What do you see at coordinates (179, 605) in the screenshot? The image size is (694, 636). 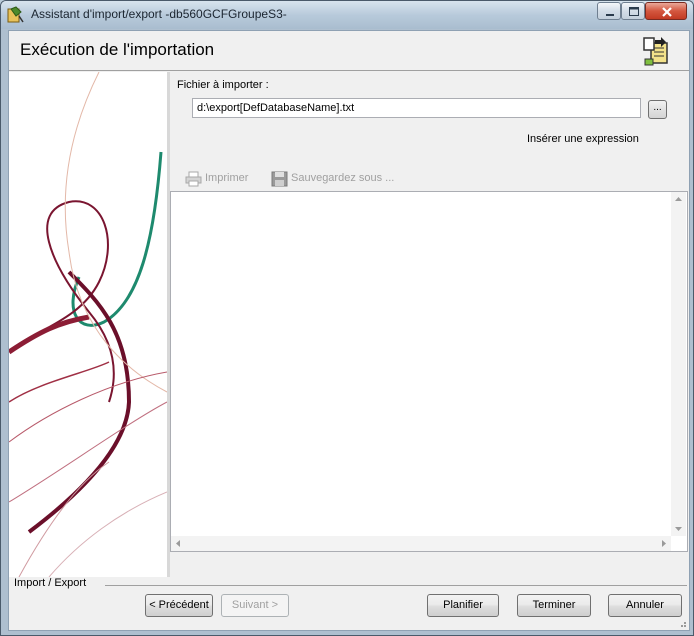 I see `previous-button: < Précédent` at bounding box center [179, 605].